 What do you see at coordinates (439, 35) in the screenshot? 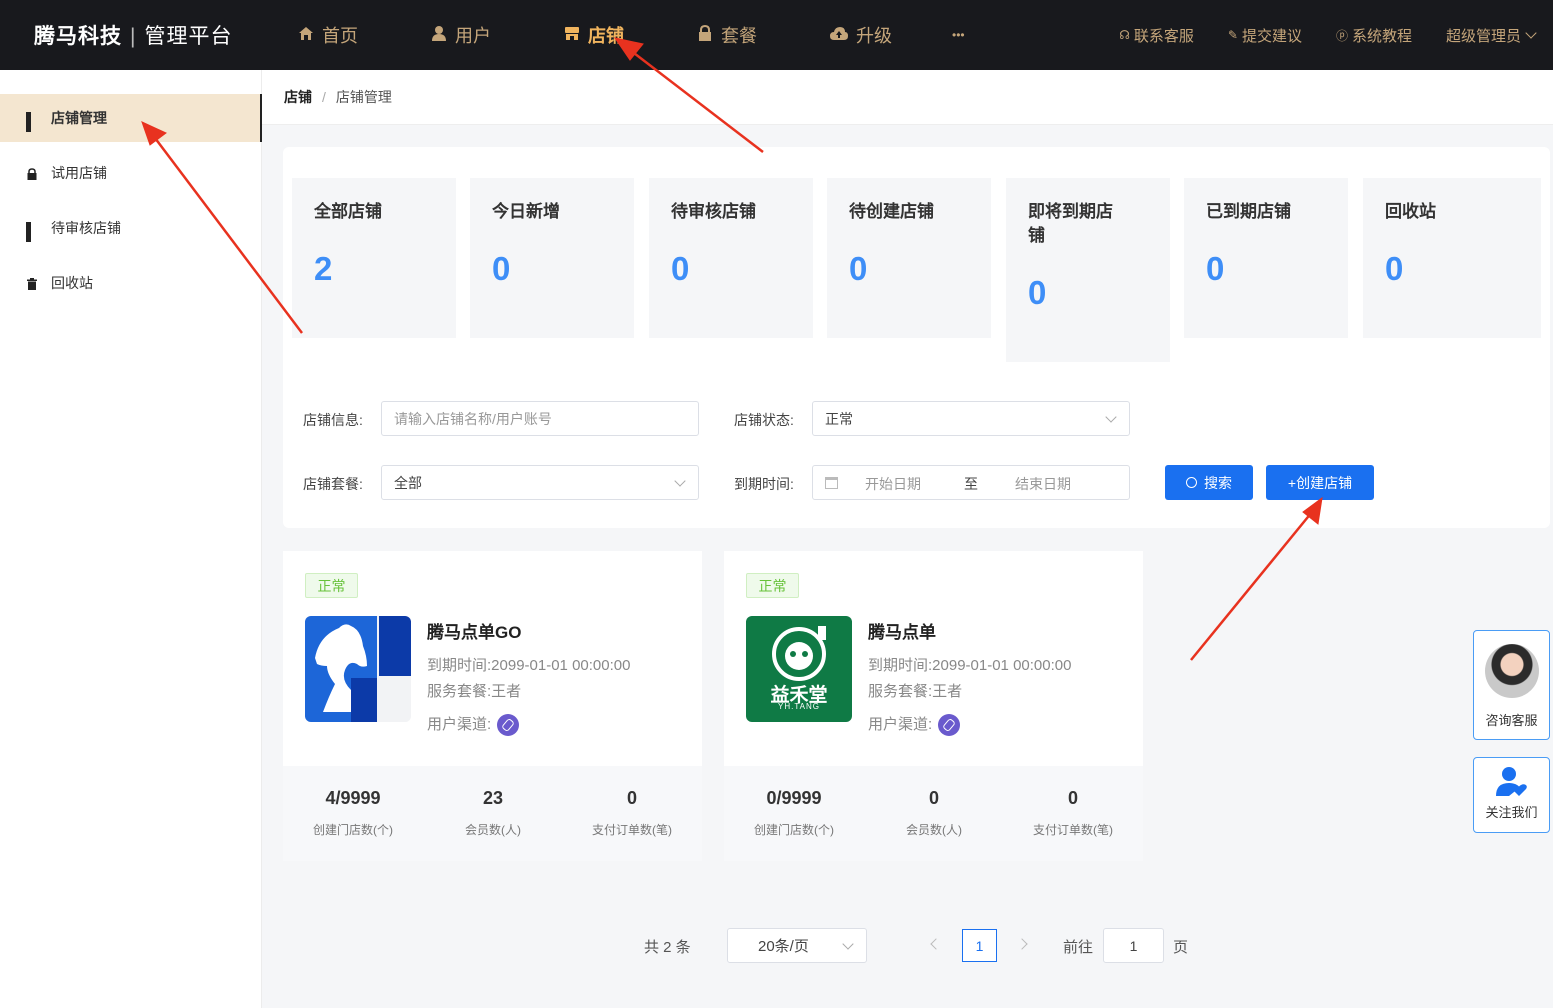
I see `user-icon` at bounding box center [439, 35].